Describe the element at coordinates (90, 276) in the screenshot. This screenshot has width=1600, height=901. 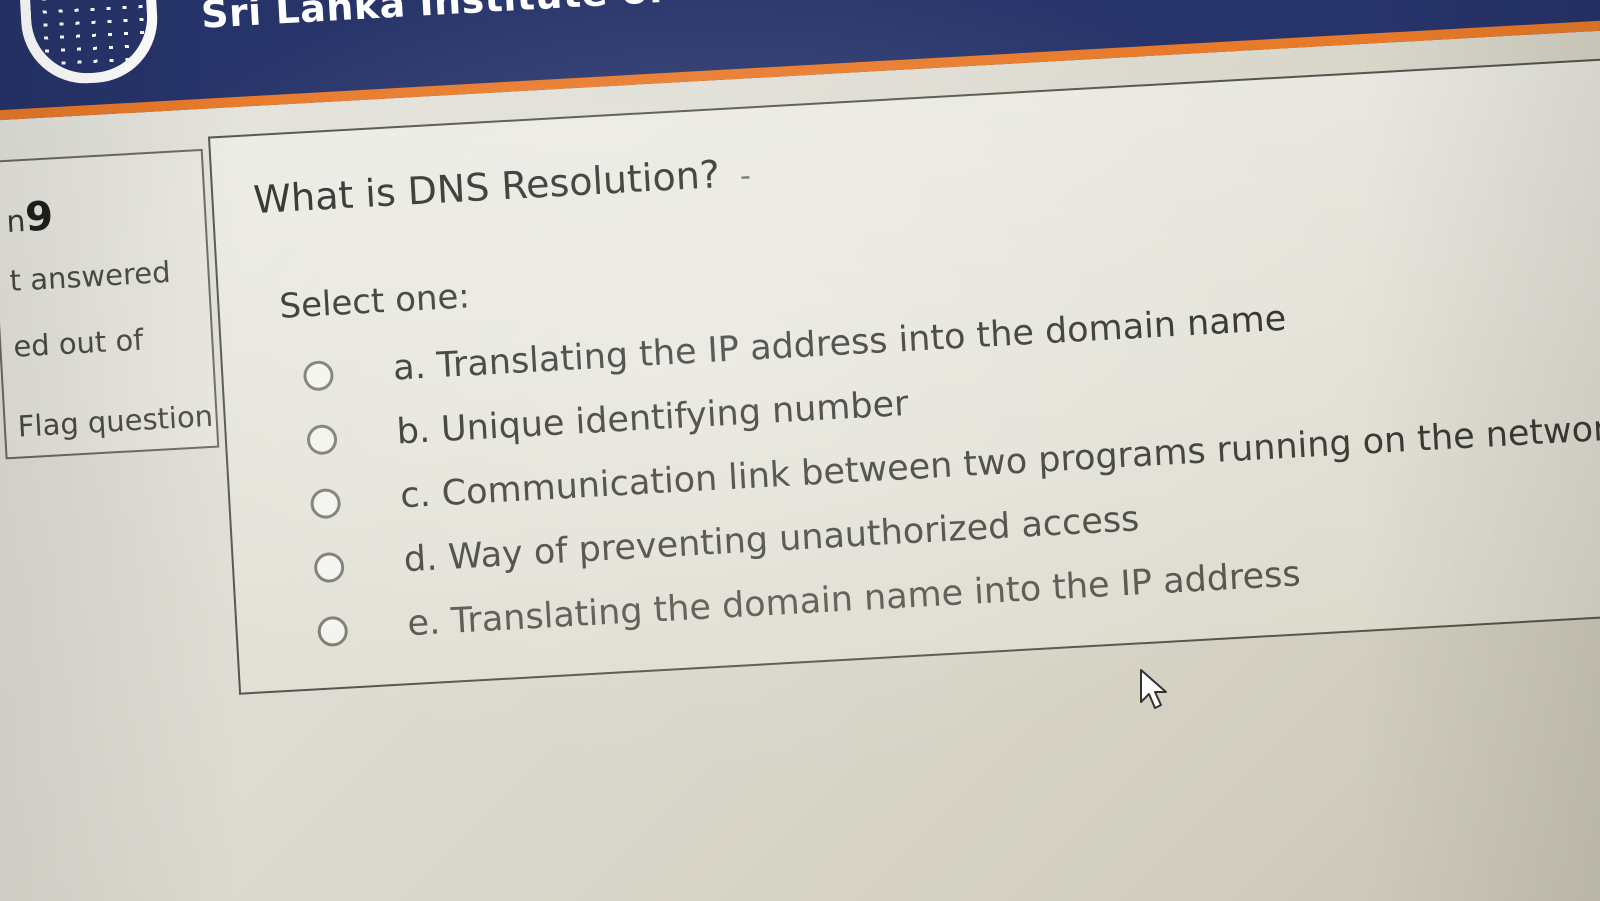
I see `question-state: t answered` at that location.